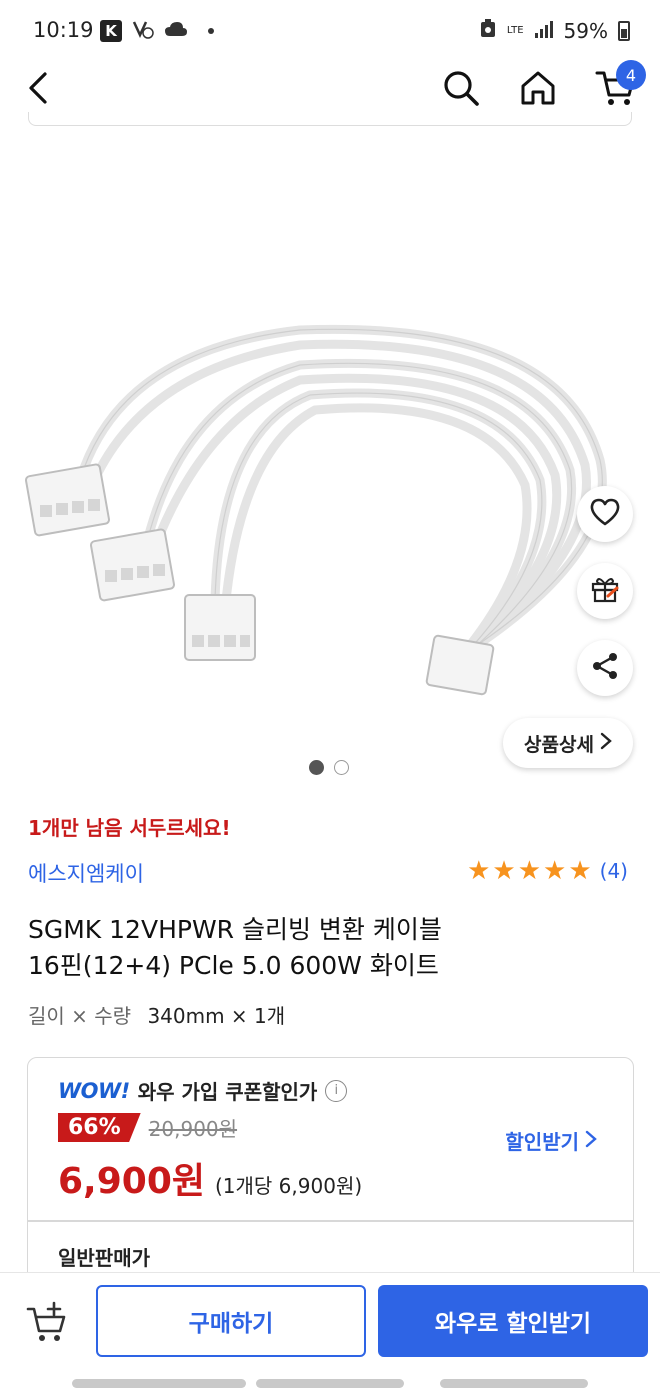  What do you see at coordinates (63, 30) in the screenshot?
I see `status-time: 10:19` at bounding box center [63, 30].